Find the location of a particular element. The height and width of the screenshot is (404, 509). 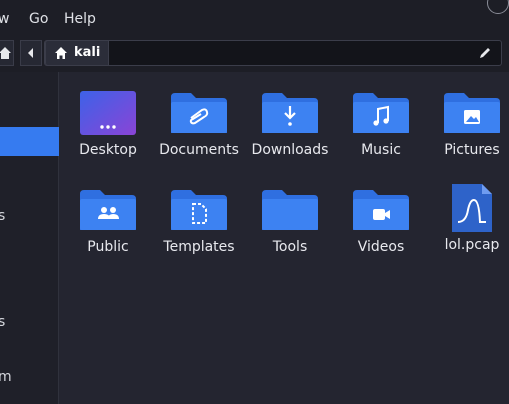

pcap-file-icon is located at coordinates (472, 208).